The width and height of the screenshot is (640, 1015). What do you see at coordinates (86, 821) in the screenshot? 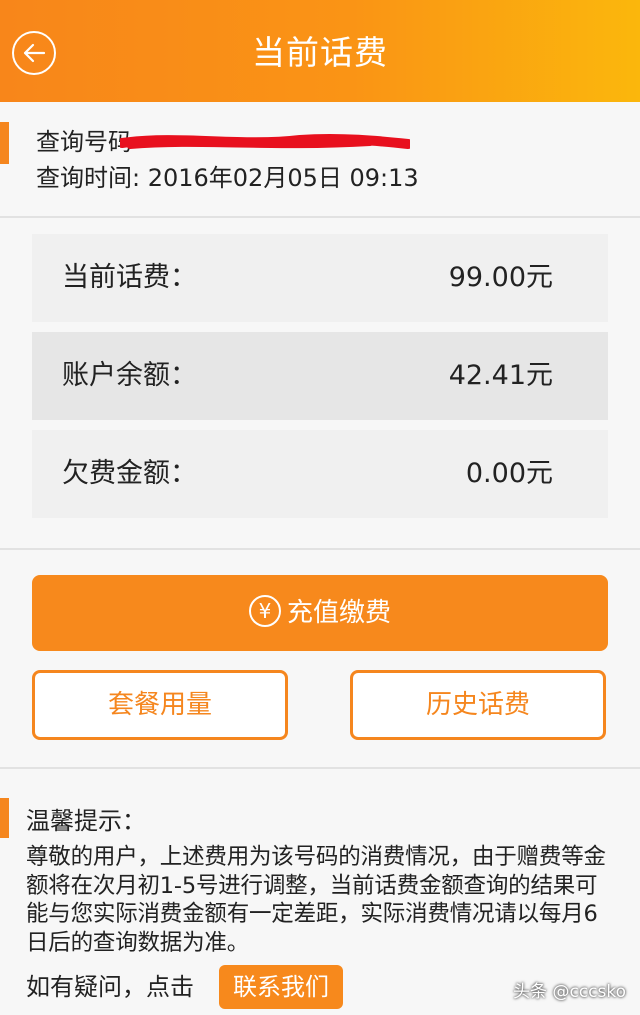
I see `tips-title: 温馨提示：` at bounding box center [86, 821].